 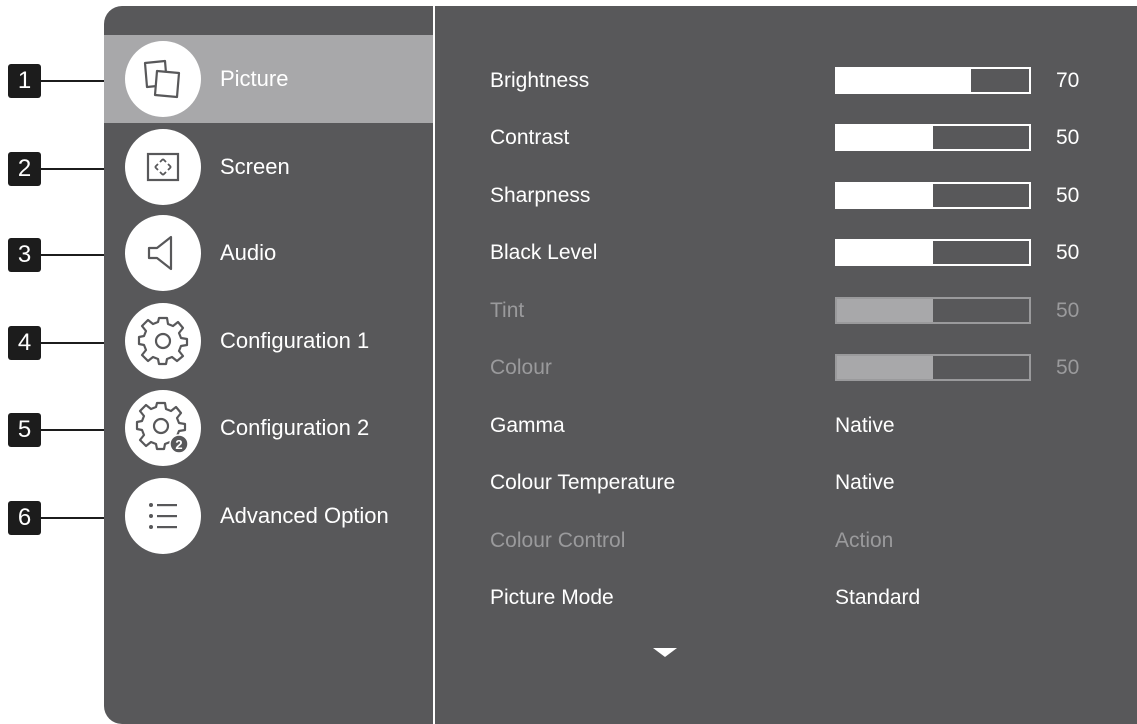 I want to click on setting-value: Action, so click(x=864, y=540).